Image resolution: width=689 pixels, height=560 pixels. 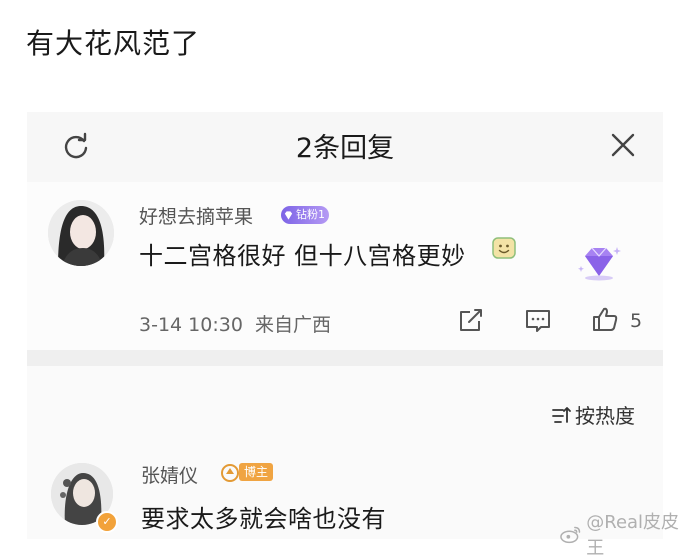 I want to click on diamond-fan-icon, so click(x=599, y=264).